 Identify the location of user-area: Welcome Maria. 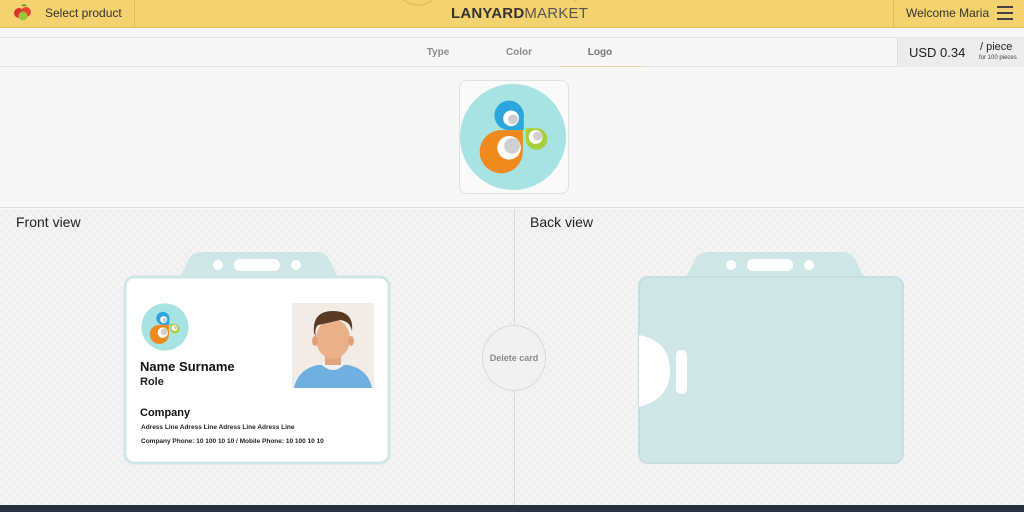
(958, 14).